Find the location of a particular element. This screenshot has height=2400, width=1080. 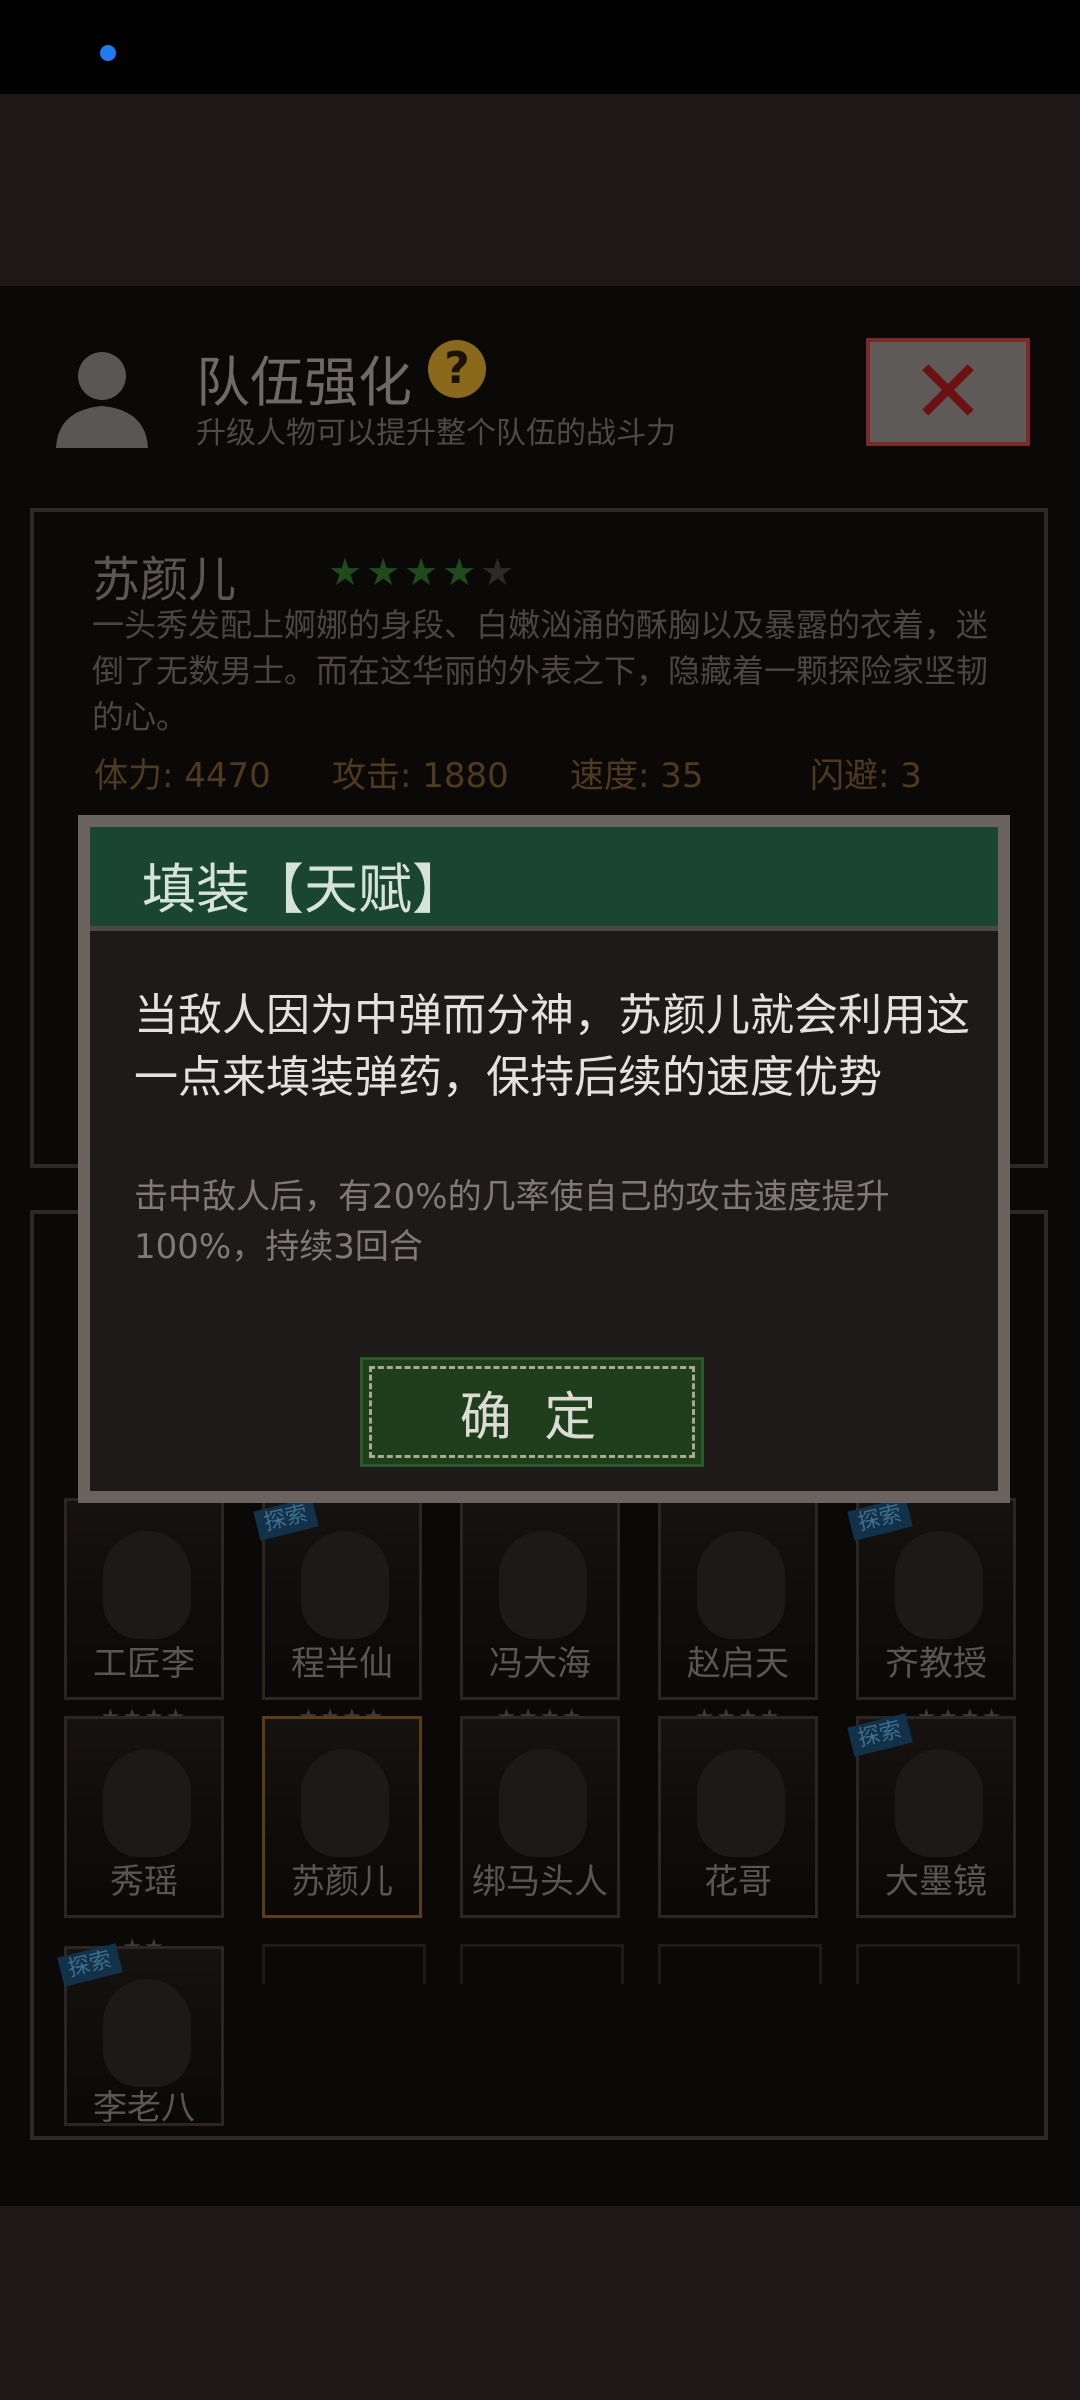

dialog-body: 当敌人因为中弹而分神，苏颜儿就会利用这一点来填装弹药，保持后续的速度优势 is located at coordinates (552, 1046).